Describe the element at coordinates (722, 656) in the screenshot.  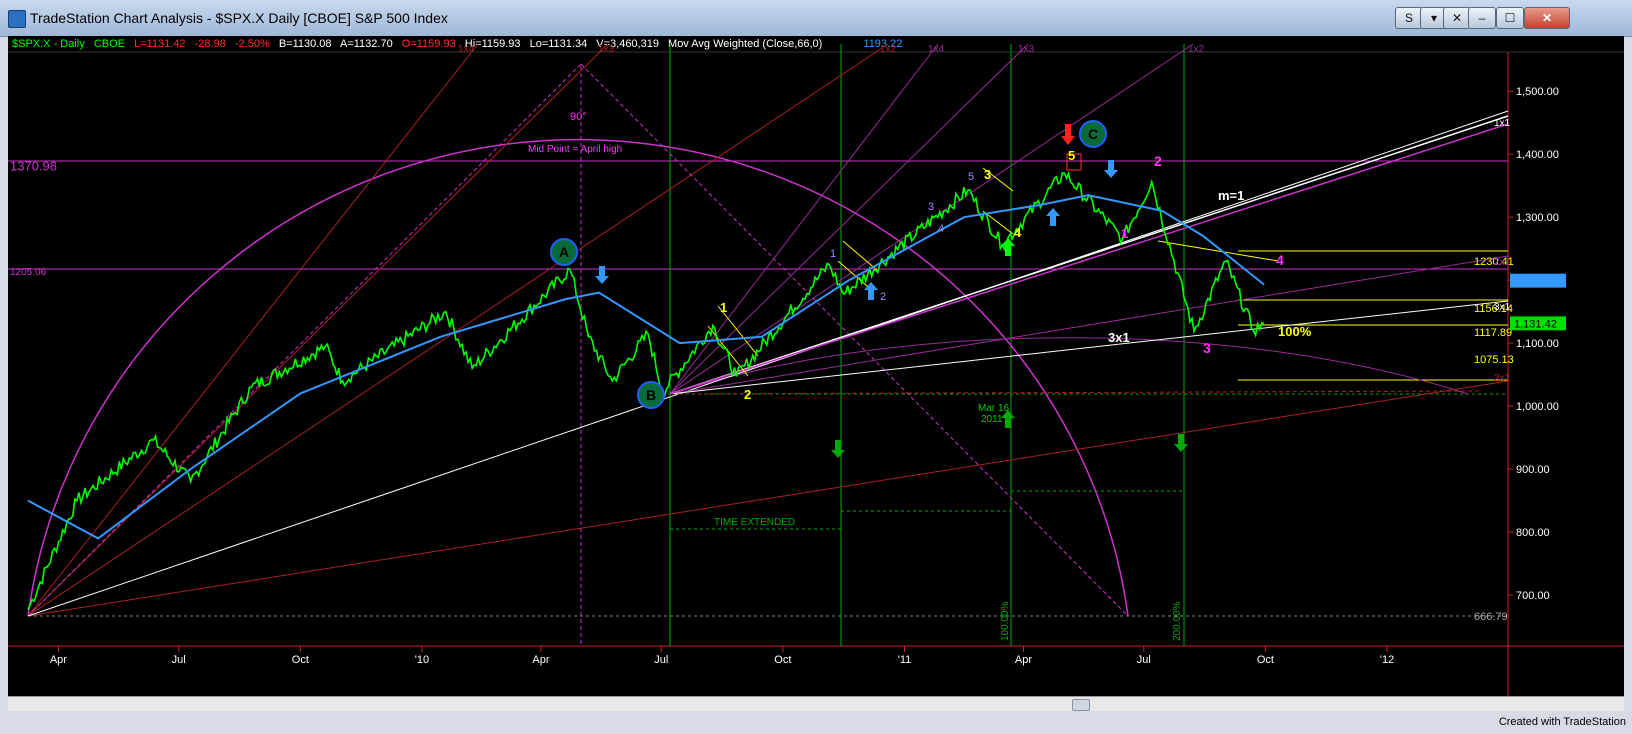
I see `x-axis-ticks: Apr Jul Oct '10 Apr Jul Oct '11 Apr Jul Oct '12` at that location.